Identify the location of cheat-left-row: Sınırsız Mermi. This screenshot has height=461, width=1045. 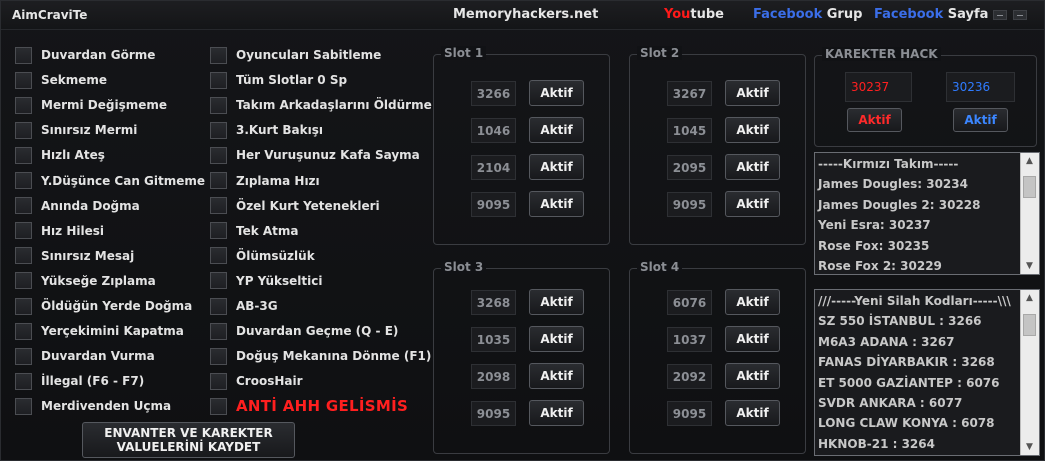
(76, 130).